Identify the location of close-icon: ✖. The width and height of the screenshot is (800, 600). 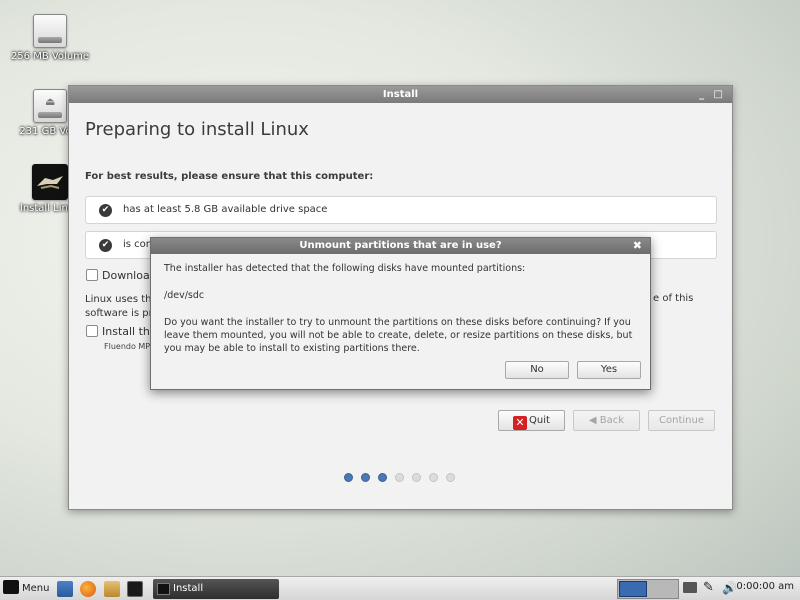
(637, 246).